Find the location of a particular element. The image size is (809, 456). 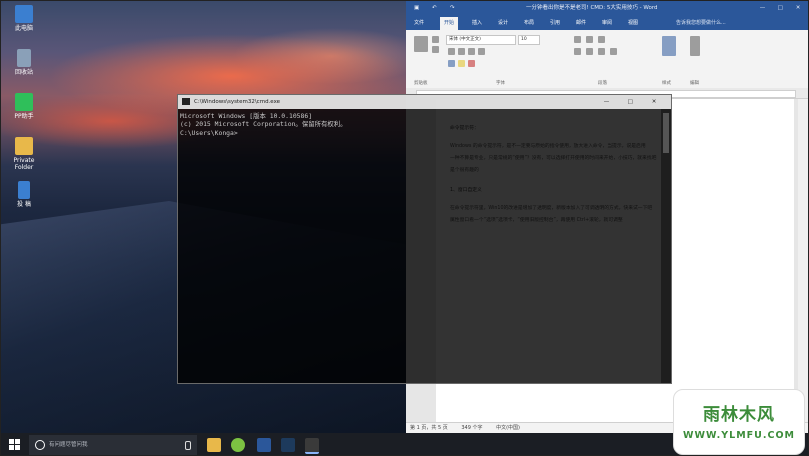

tab-review: 审阅 is located at coordinates (607, 22).